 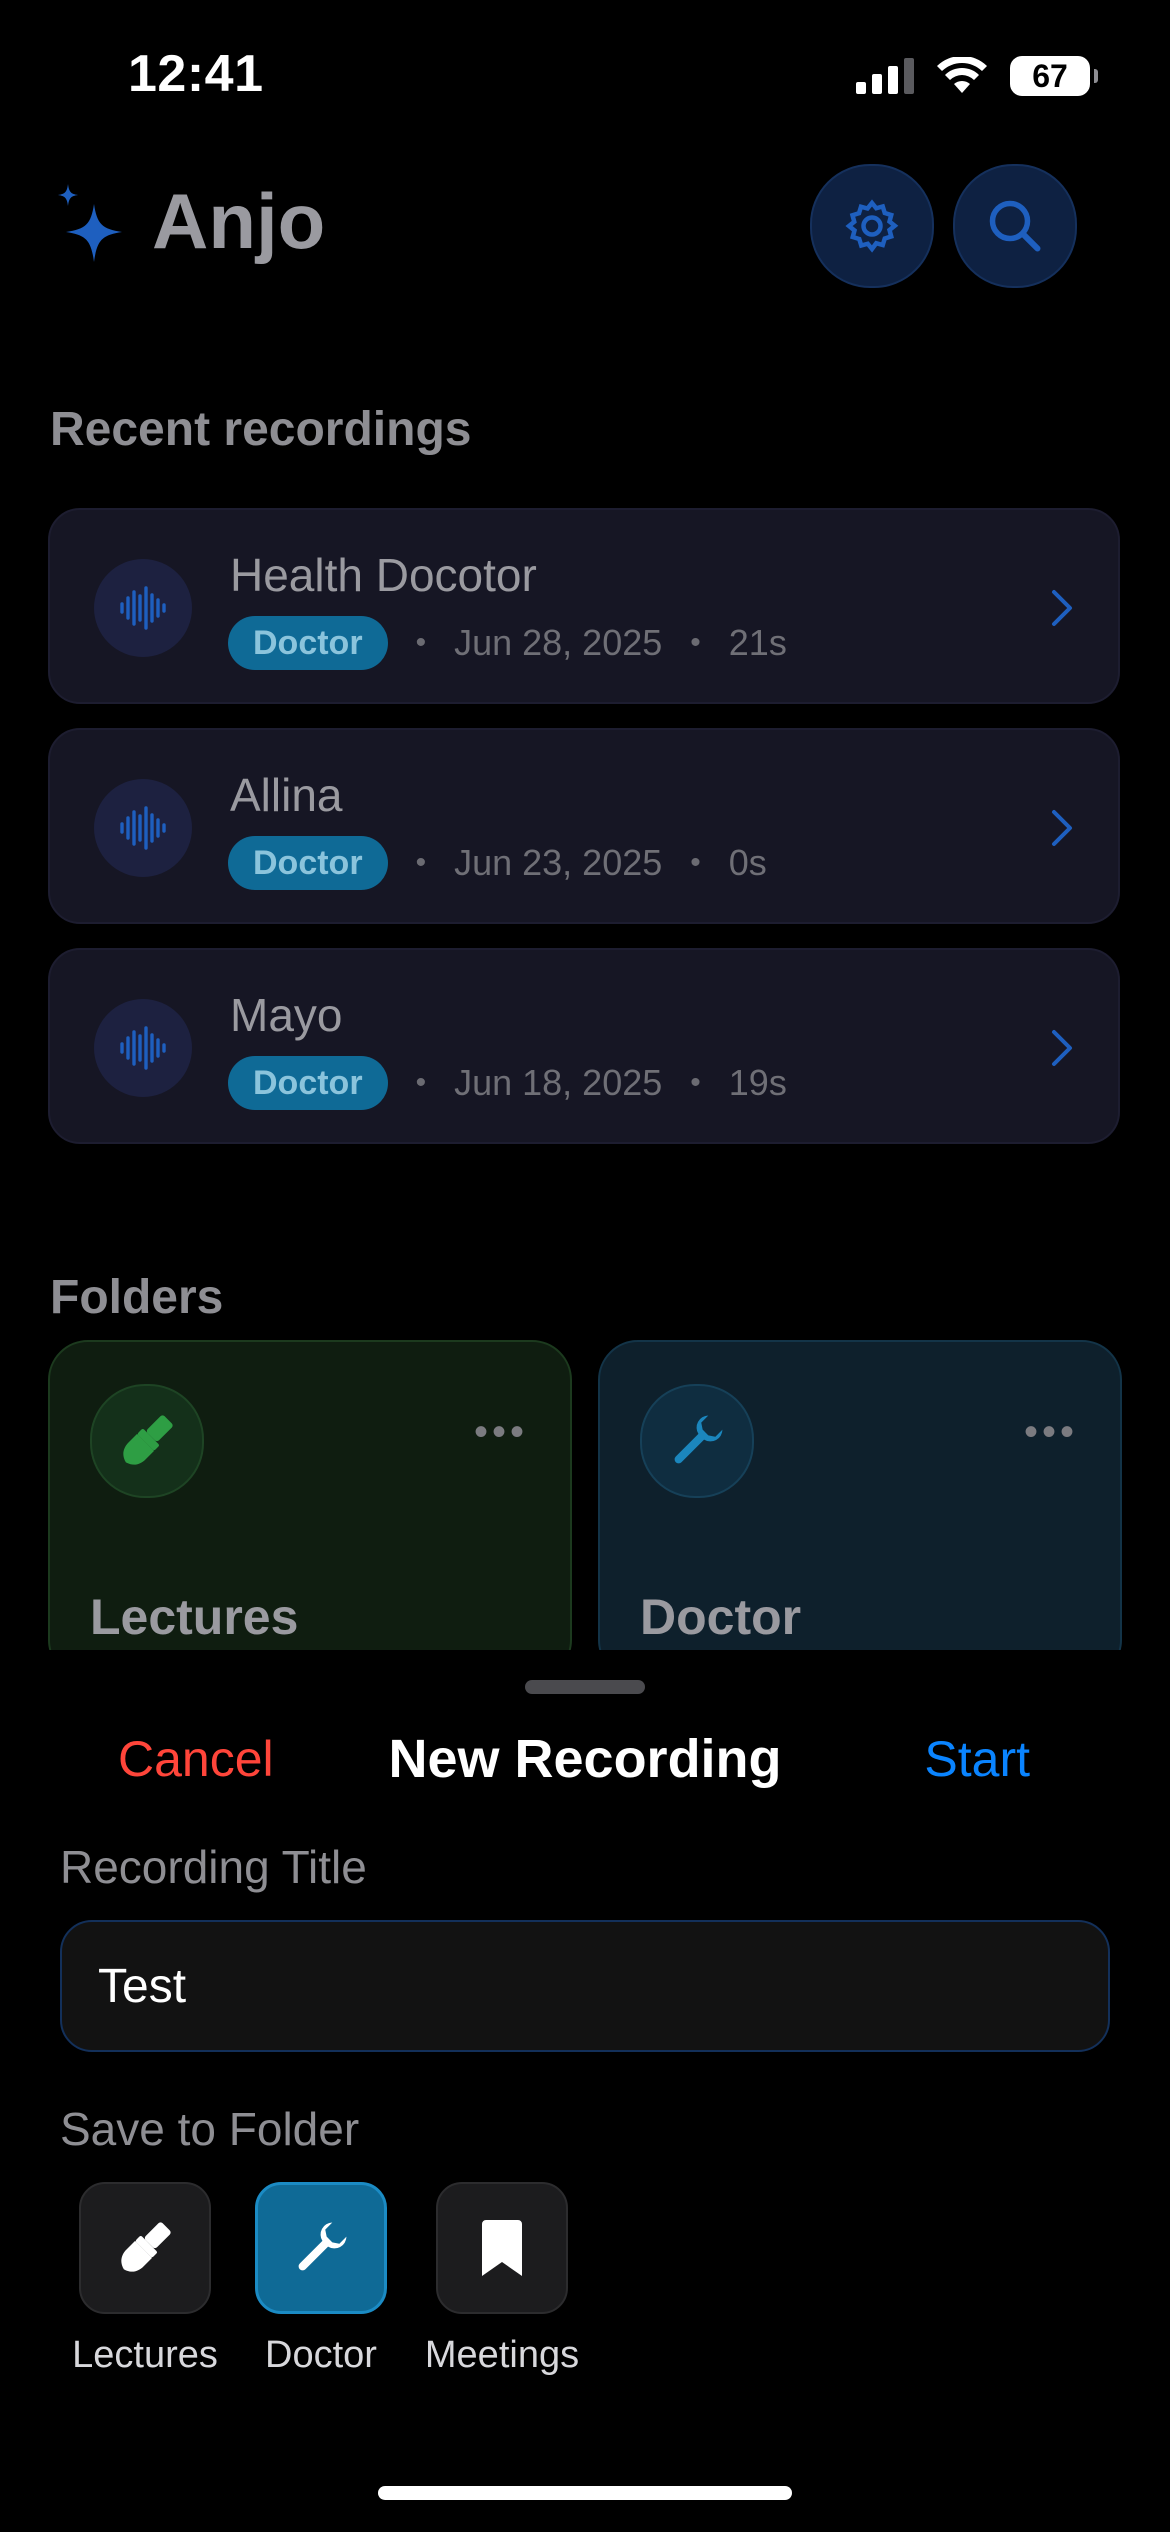 I want to click on recent-recordings-title: Recent recordings, so click(x=261, y=429).